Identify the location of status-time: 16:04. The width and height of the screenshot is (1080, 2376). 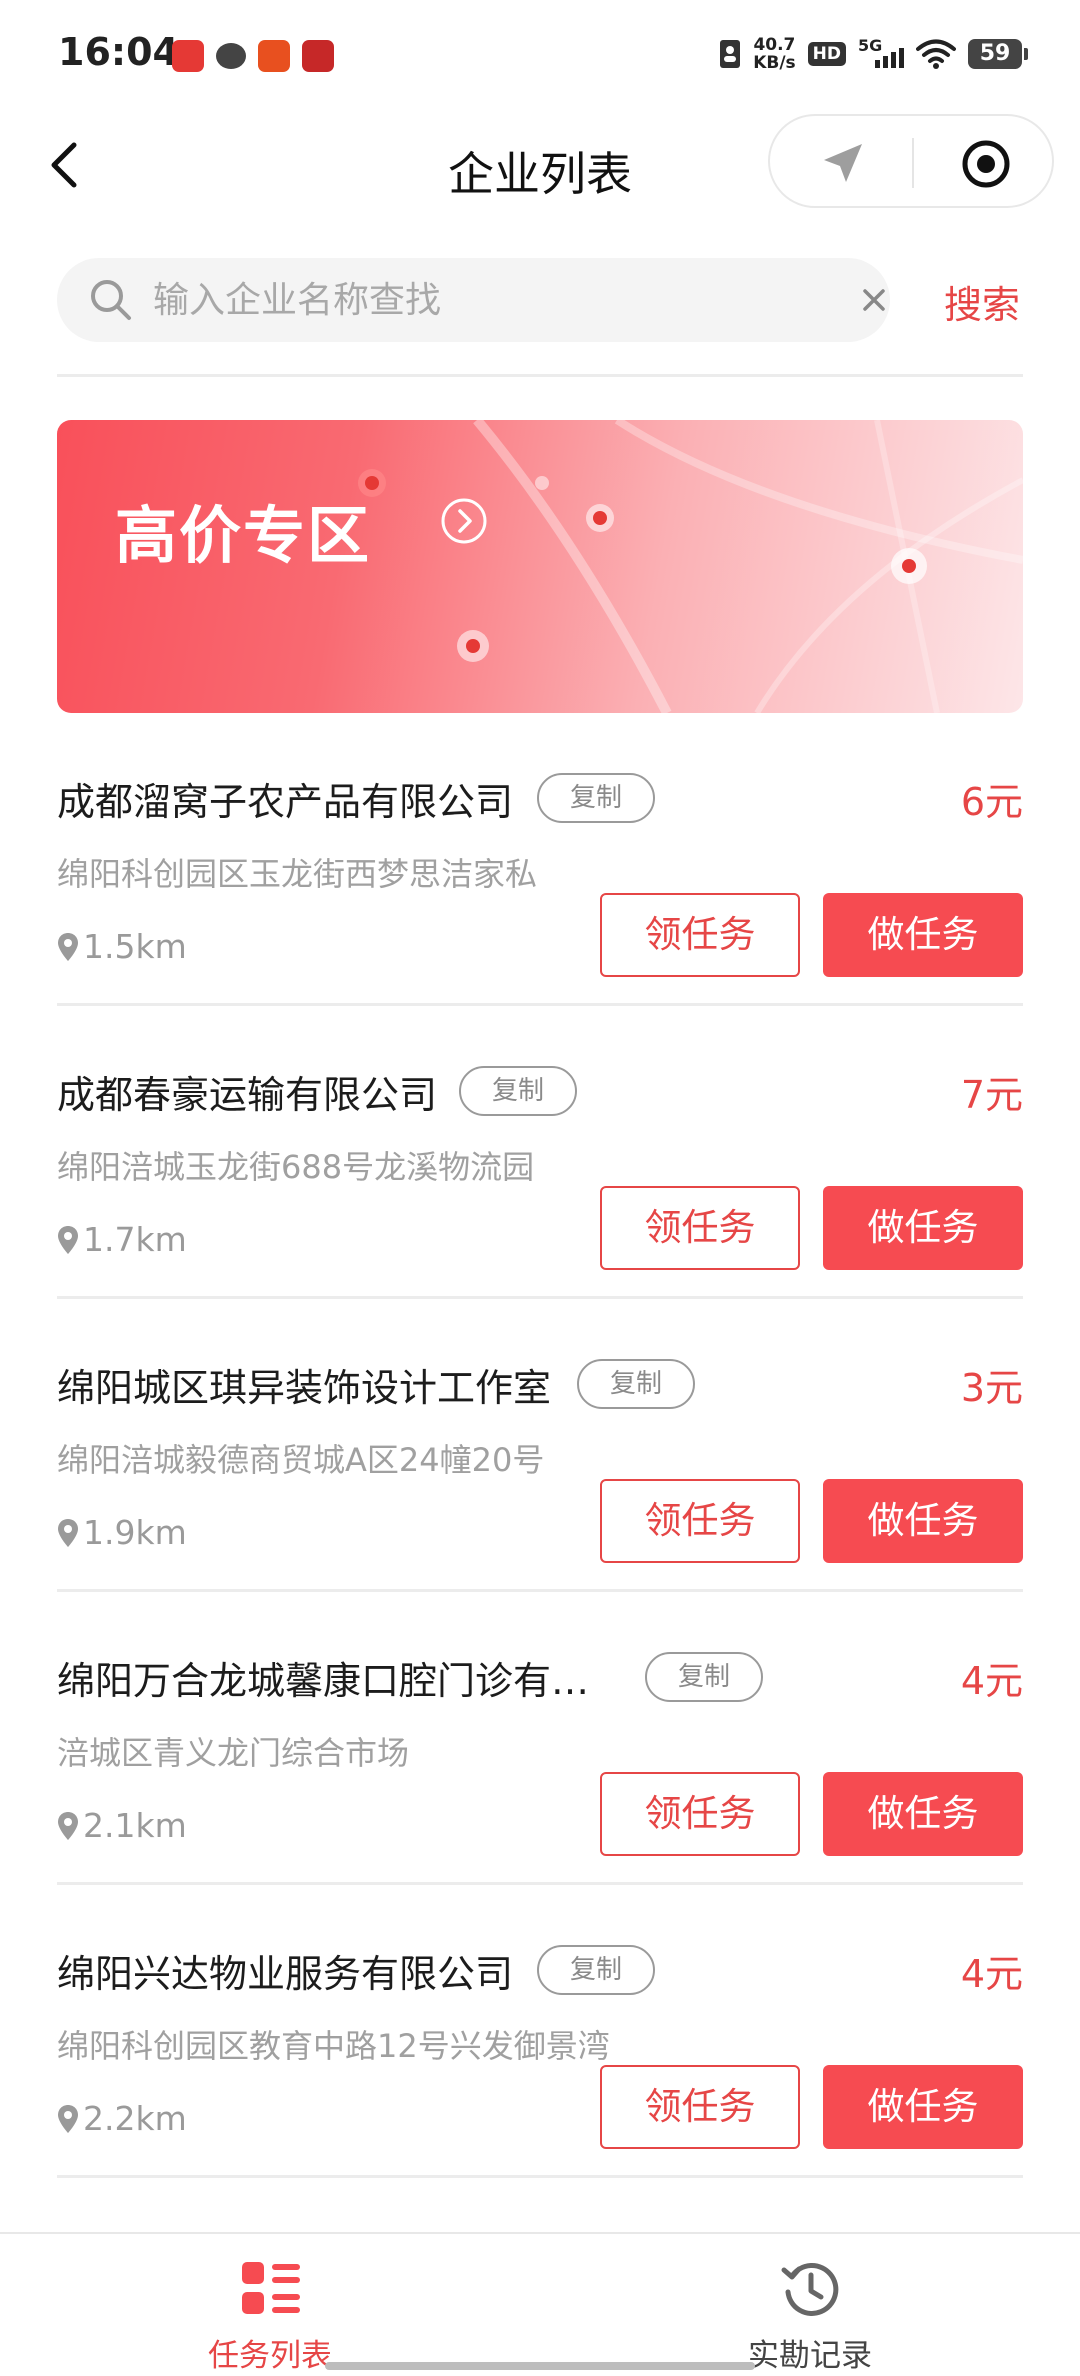
(118, 52).